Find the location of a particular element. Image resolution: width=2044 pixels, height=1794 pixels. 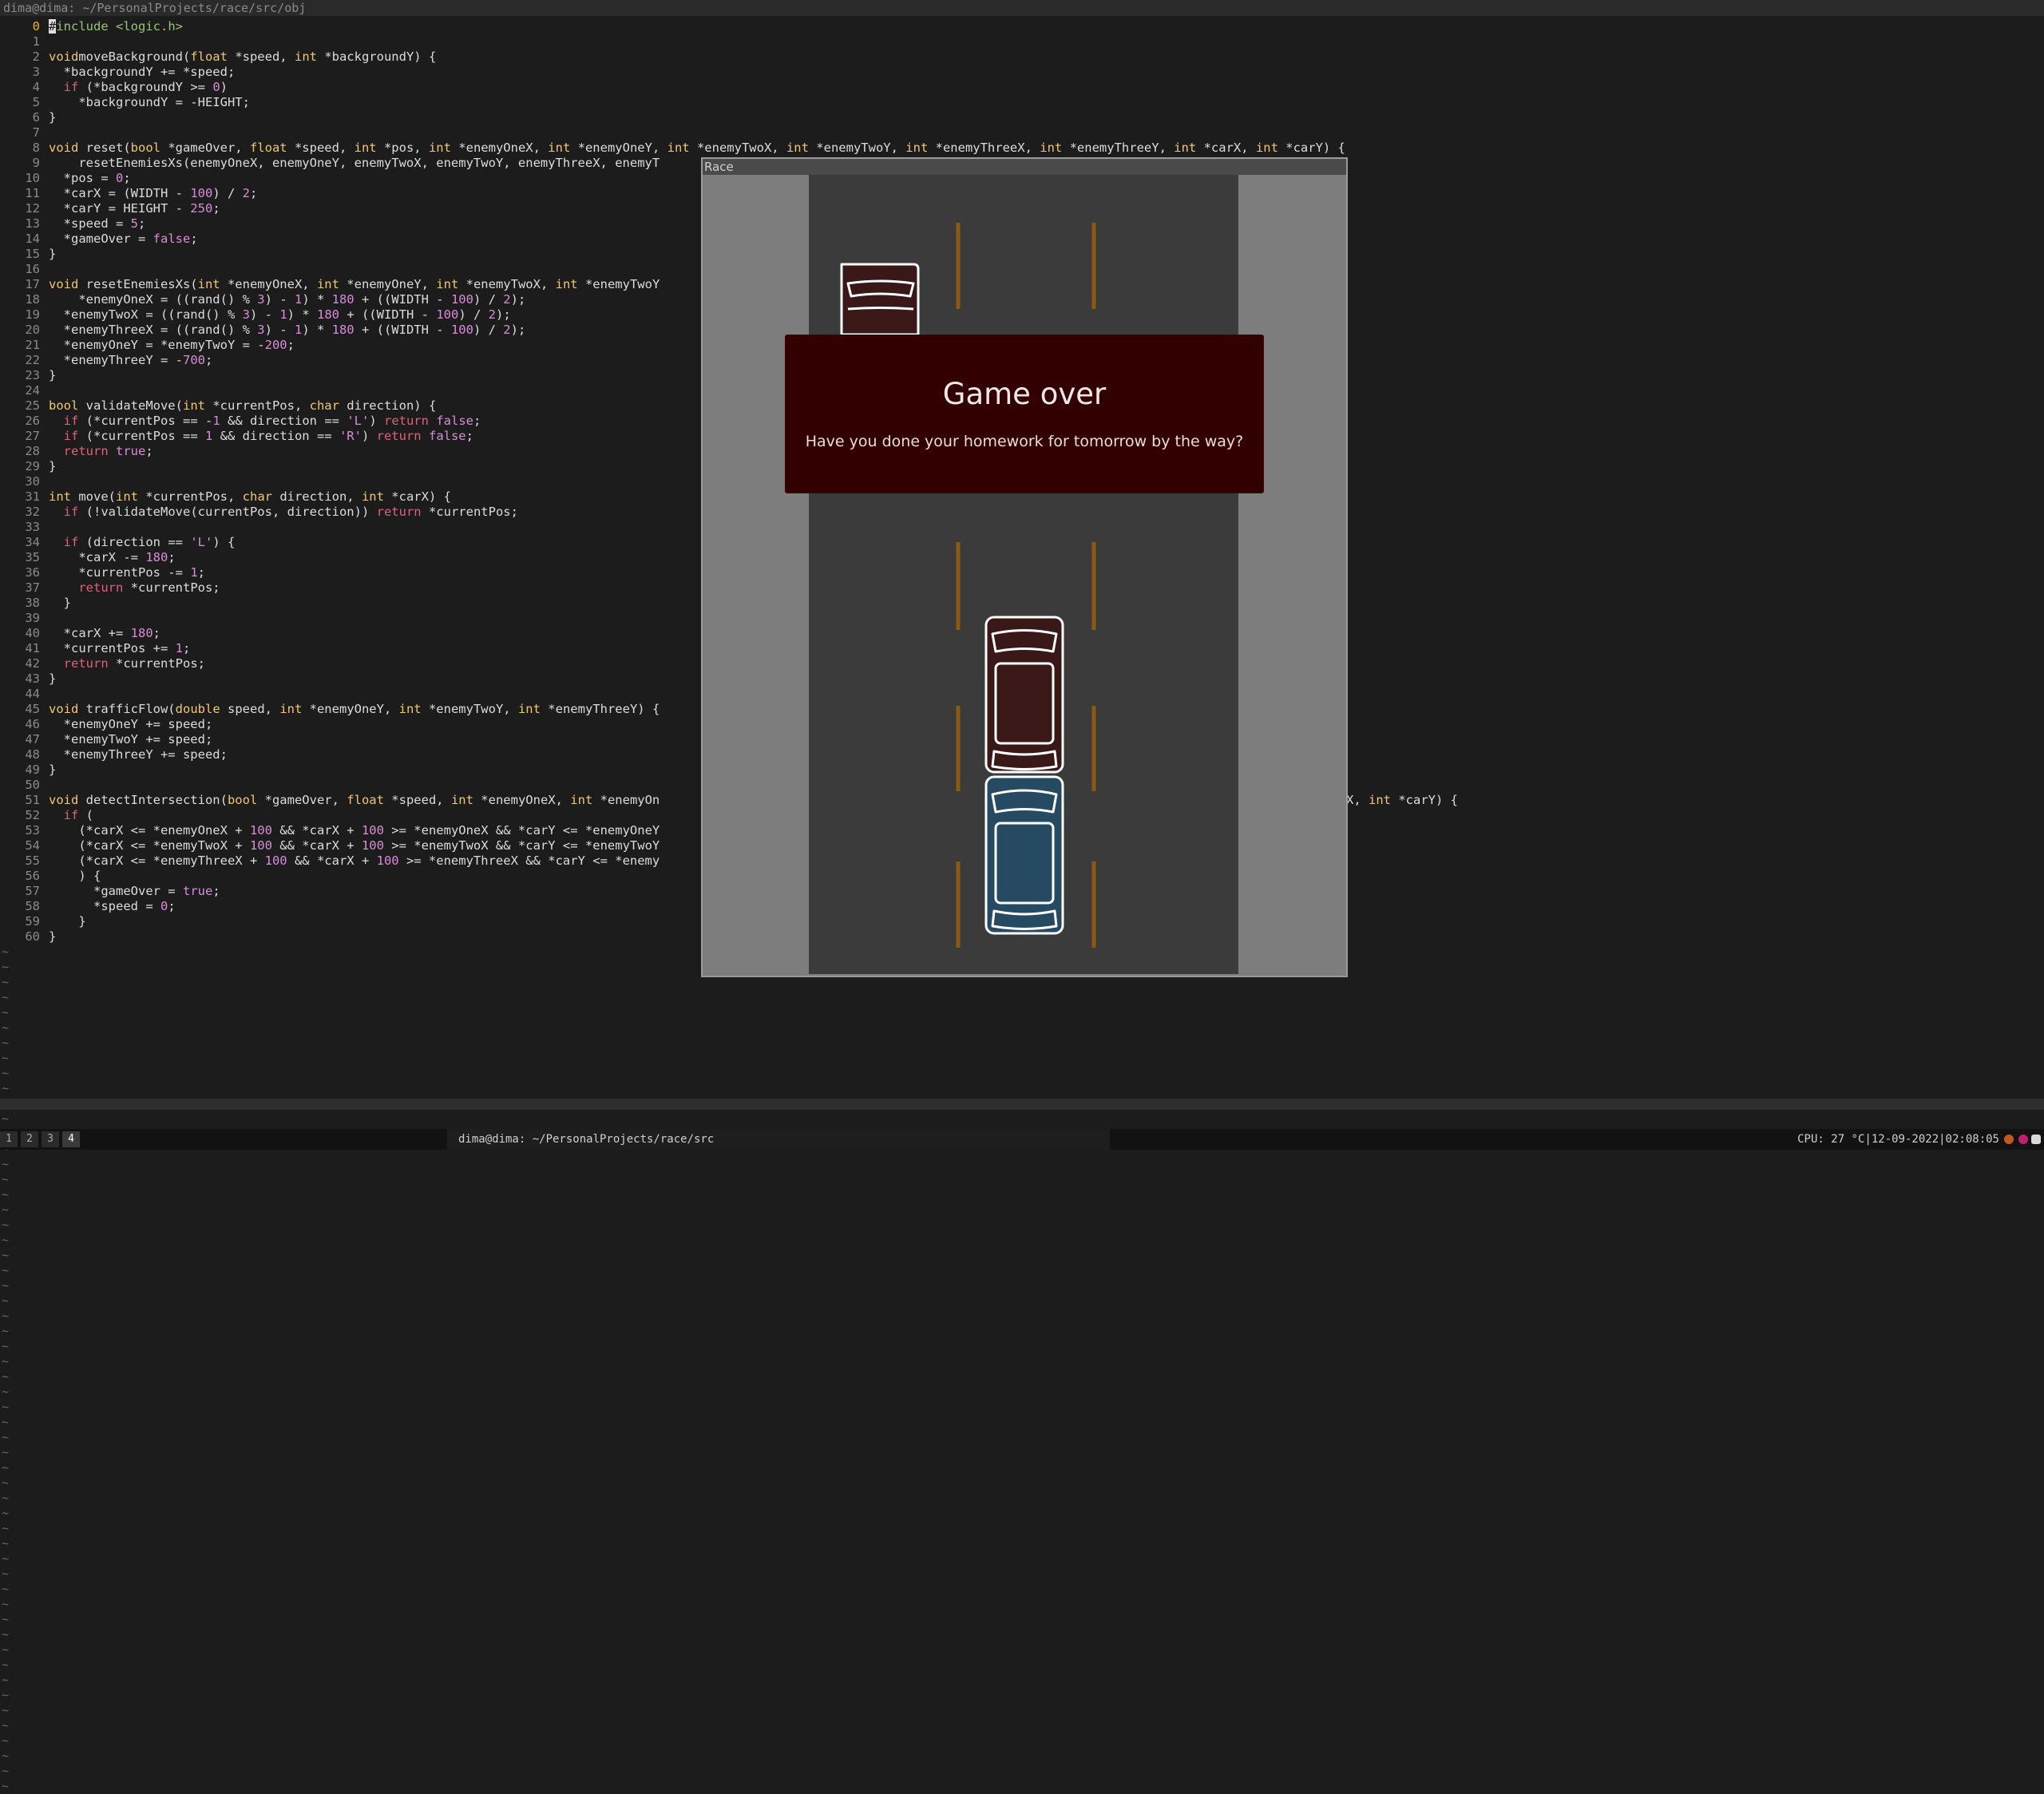

line-number: 58 is located at coordinates (32, 906).